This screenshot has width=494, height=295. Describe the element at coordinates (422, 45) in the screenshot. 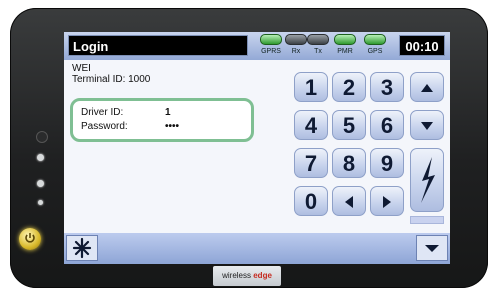

I see `clock-display: 00:10` at that location.